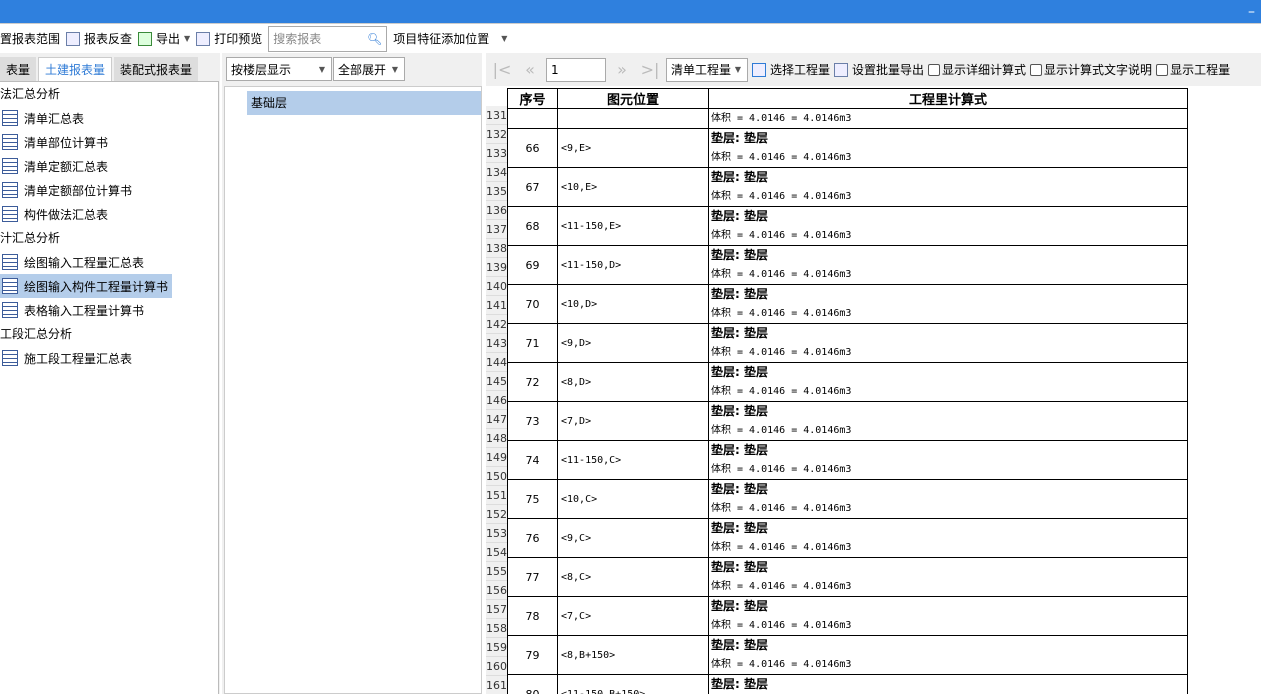  I want to click on tree-item: 清单部位计算书, so click(109, 142).